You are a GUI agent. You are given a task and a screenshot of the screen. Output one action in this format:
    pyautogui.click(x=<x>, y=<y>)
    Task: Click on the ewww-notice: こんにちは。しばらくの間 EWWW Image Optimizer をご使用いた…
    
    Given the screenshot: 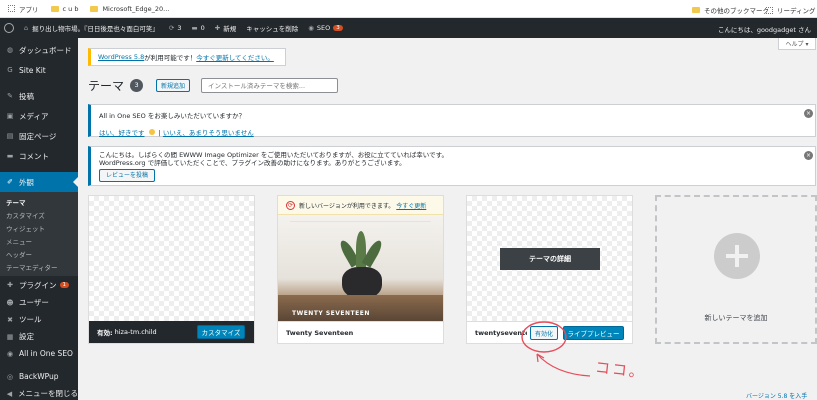 What is the action you would take?
    pyautogui.click(x=452, y=166)
    